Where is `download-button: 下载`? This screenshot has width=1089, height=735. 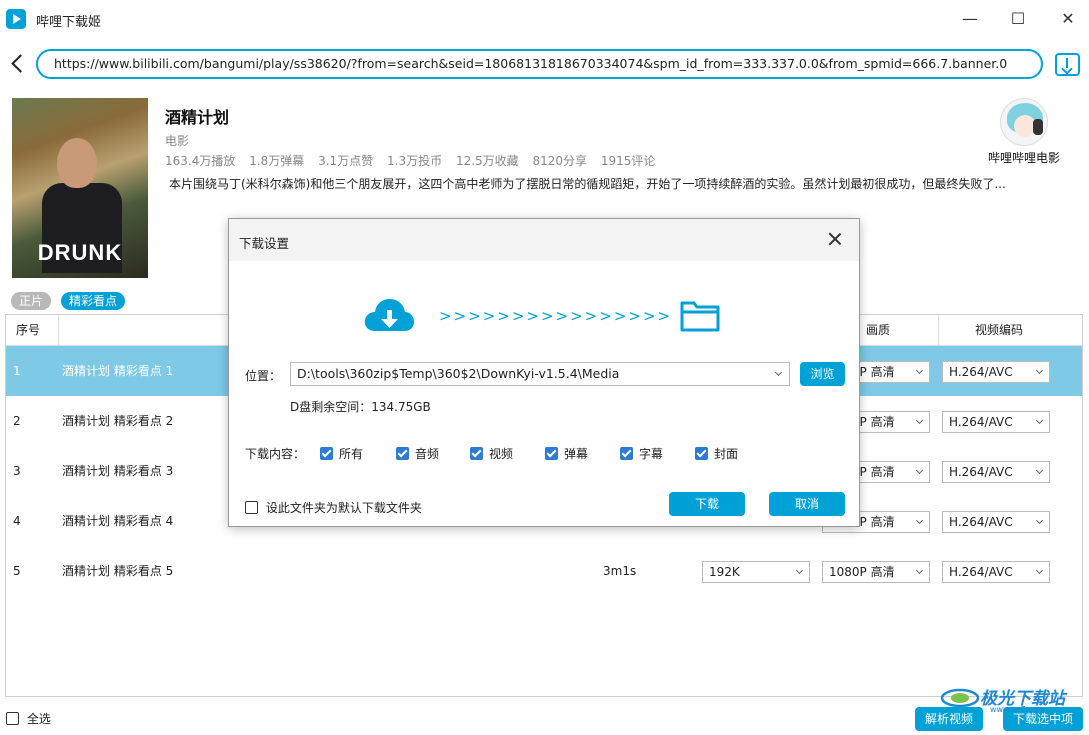 download-button: 下载 is located at coordinates (707, 504).